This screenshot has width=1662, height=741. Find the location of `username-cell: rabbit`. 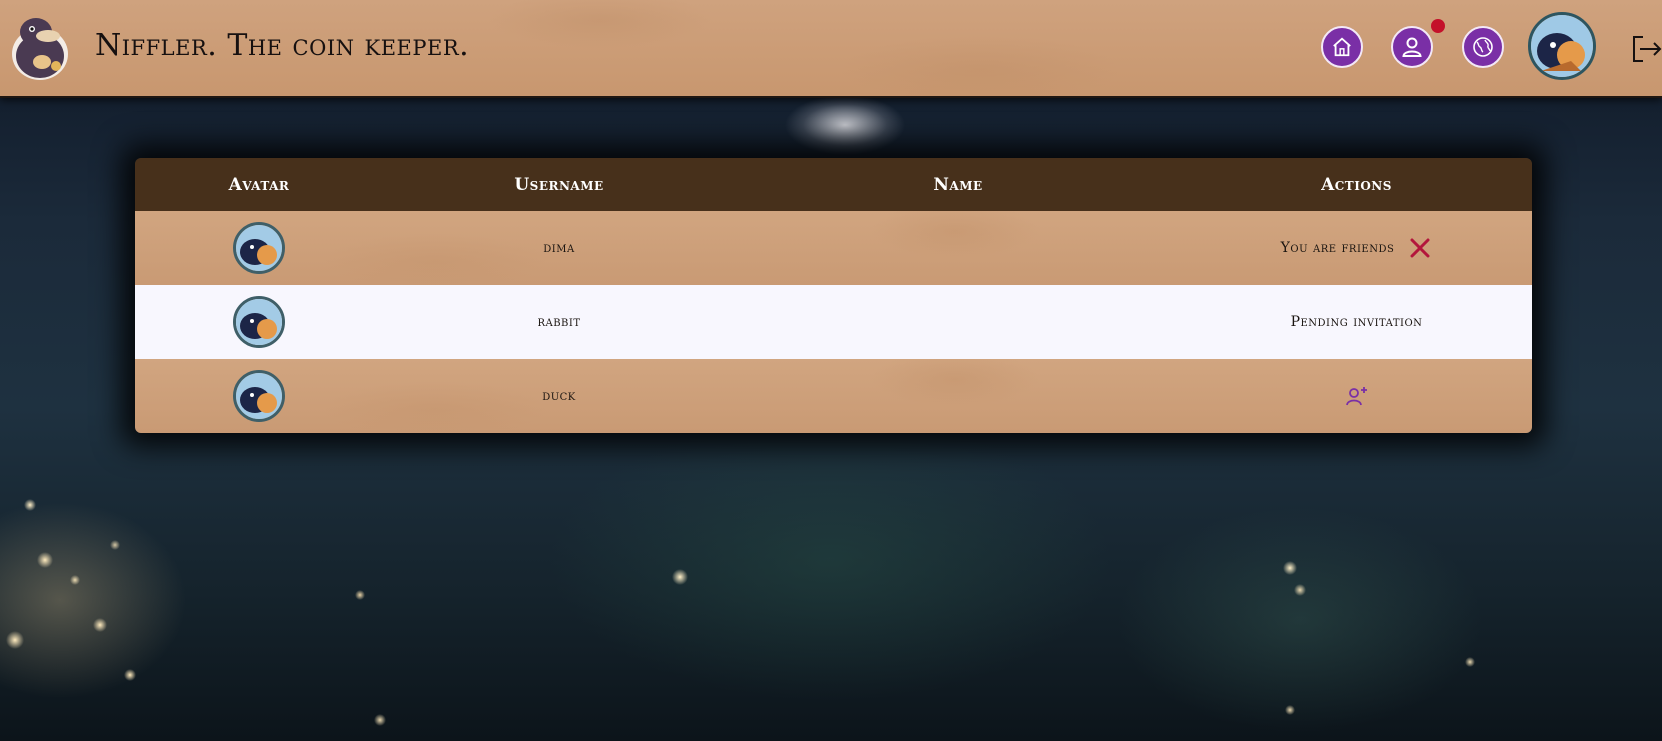

username-cell: rabbit is located at coordinates (559, 322).